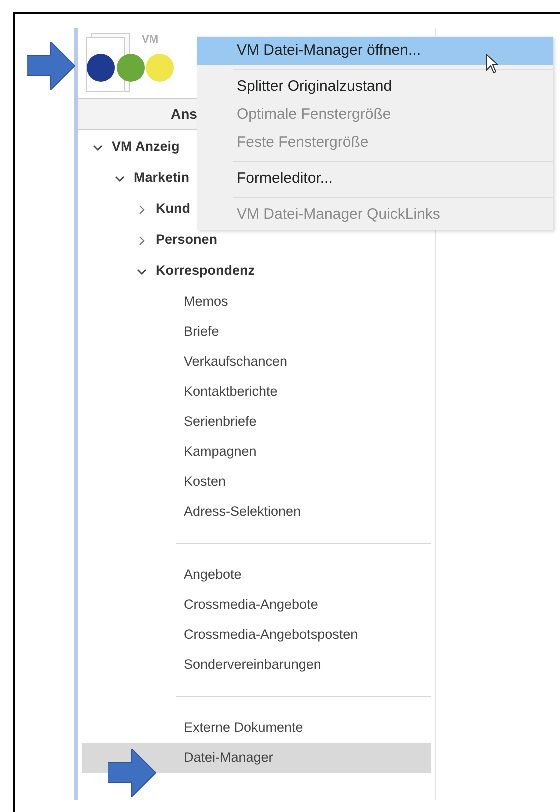 This screenshot has height=812, width=560. Describe the element at coordinates (256, 392) in the screenshot. I see `tree-item: Kontaktberichte` at that location.